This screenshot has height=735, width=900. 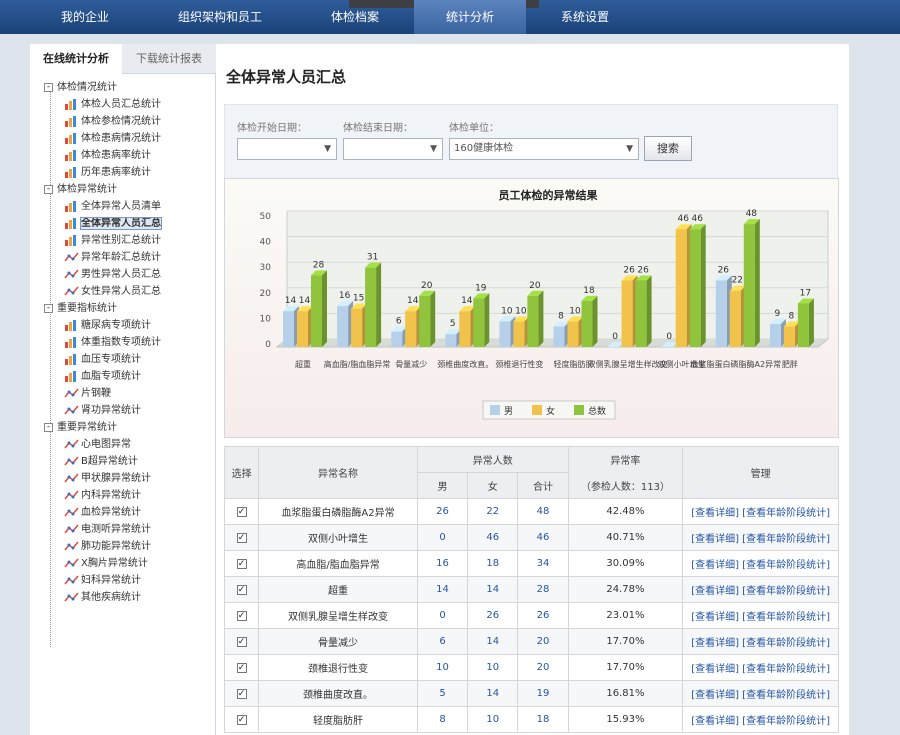 What do you see at coordinates (112, 207) in the screenshot?
I see `sidebar-item: 全体异常人员清单` at bounding box center [112, 207].